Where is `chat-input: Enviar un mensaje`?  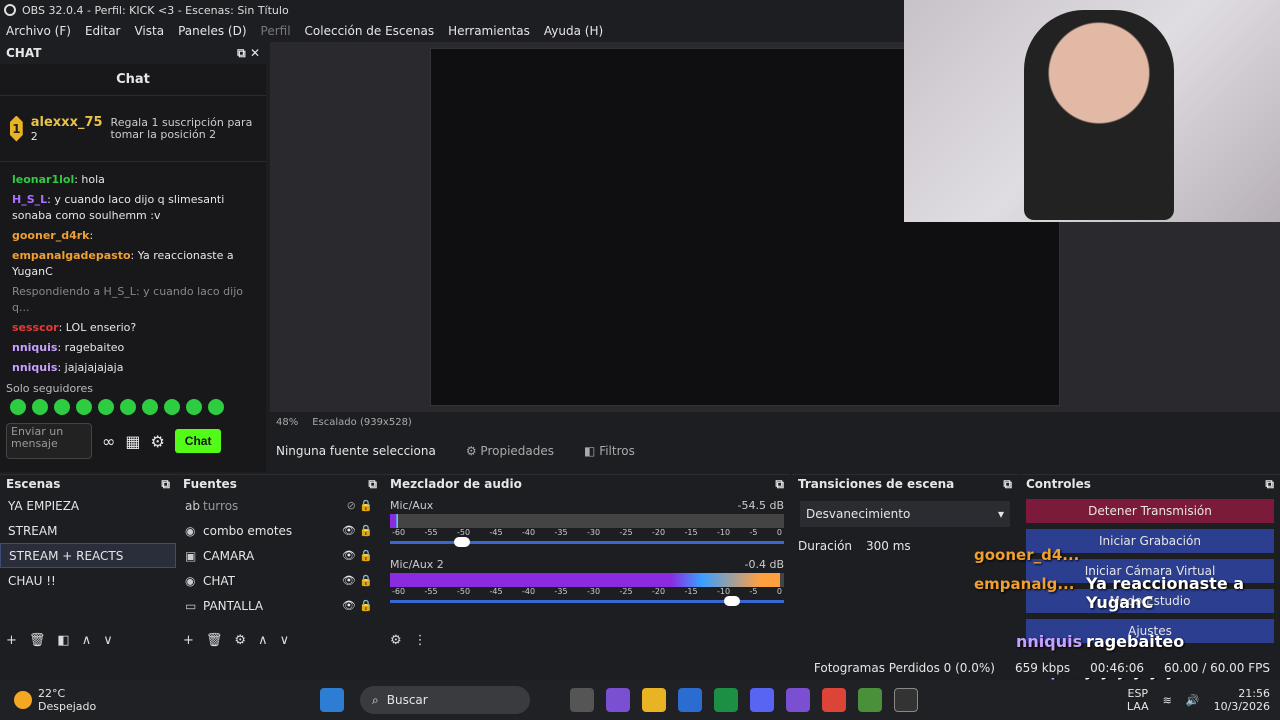
chat-input: Enviar un mensaje is located at coordinates (49, 441).